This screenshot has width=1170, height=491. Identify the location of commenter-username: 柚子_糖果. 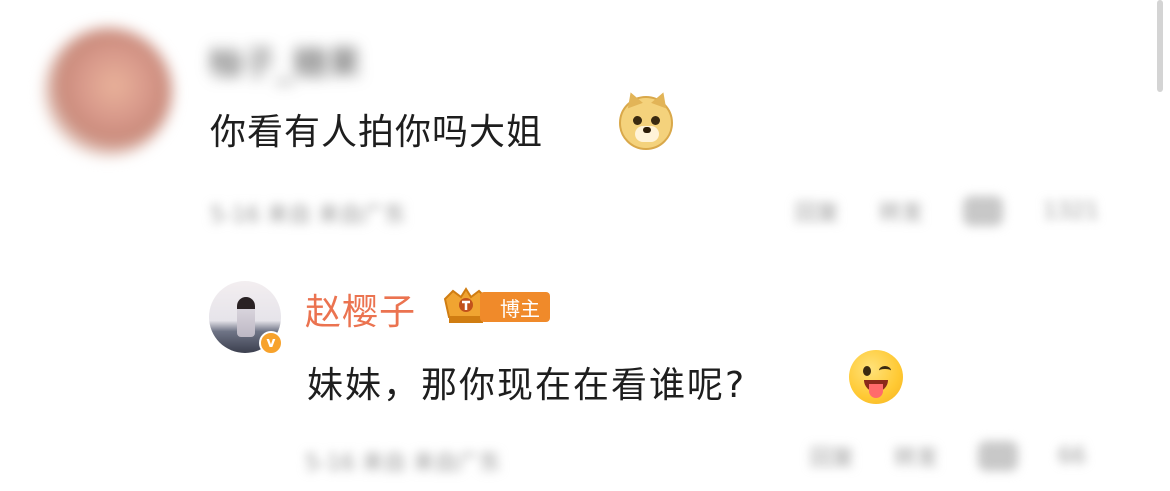
(284, 60).